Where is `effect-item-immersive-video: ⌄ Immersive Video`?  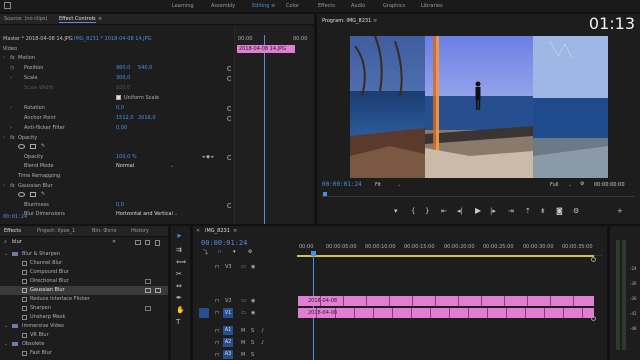
effect-item-immersive-video: ⌄ Immersive Video is located at coordinates (84, 326).